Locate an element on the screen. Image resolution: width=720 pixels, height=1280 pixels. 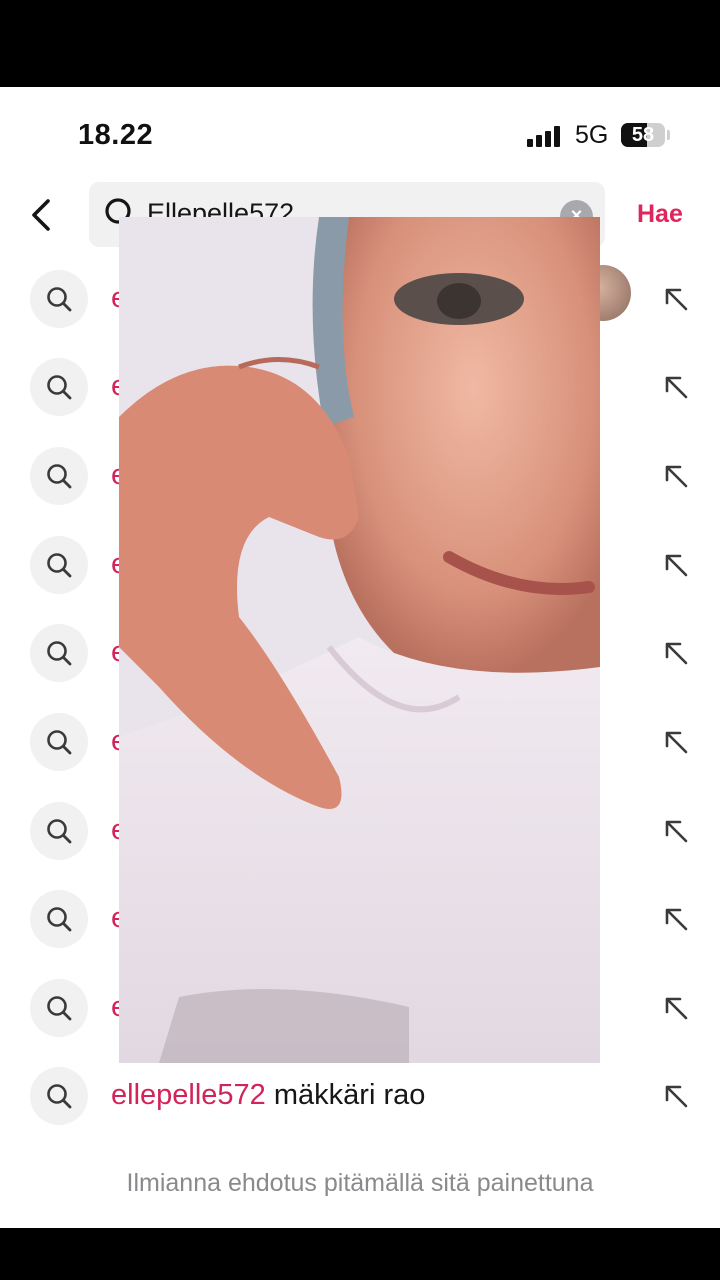
suggestion-row: ellepelle572 mäkkäri rao is located at coordinates (360, 1096).